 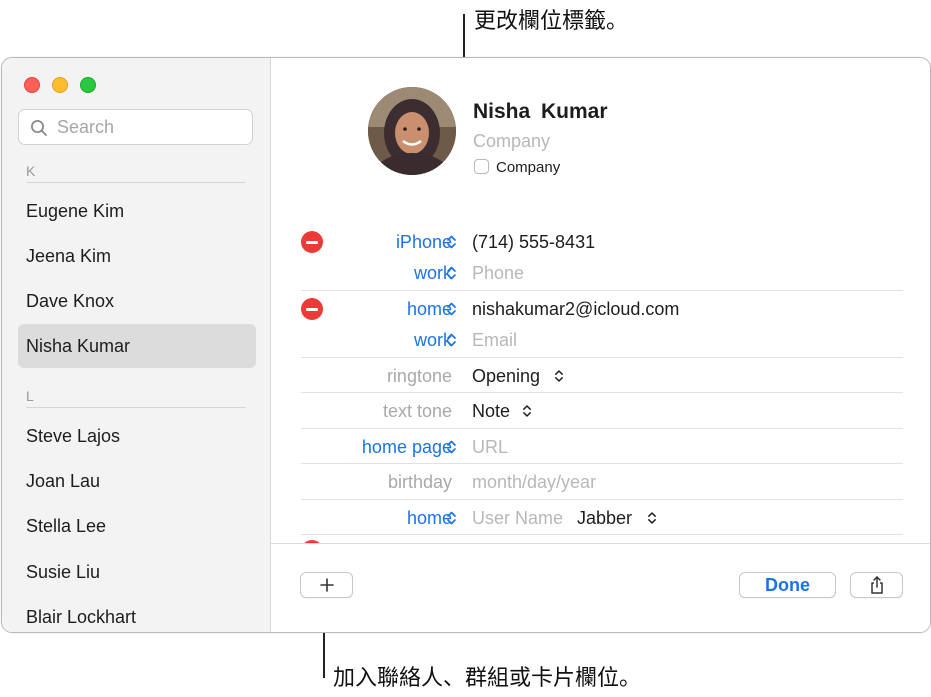 What do you see at coordinates (528, 167) in the screenshot?
I see `company-checkbox-label: Company` at bounding box center [528, 167].